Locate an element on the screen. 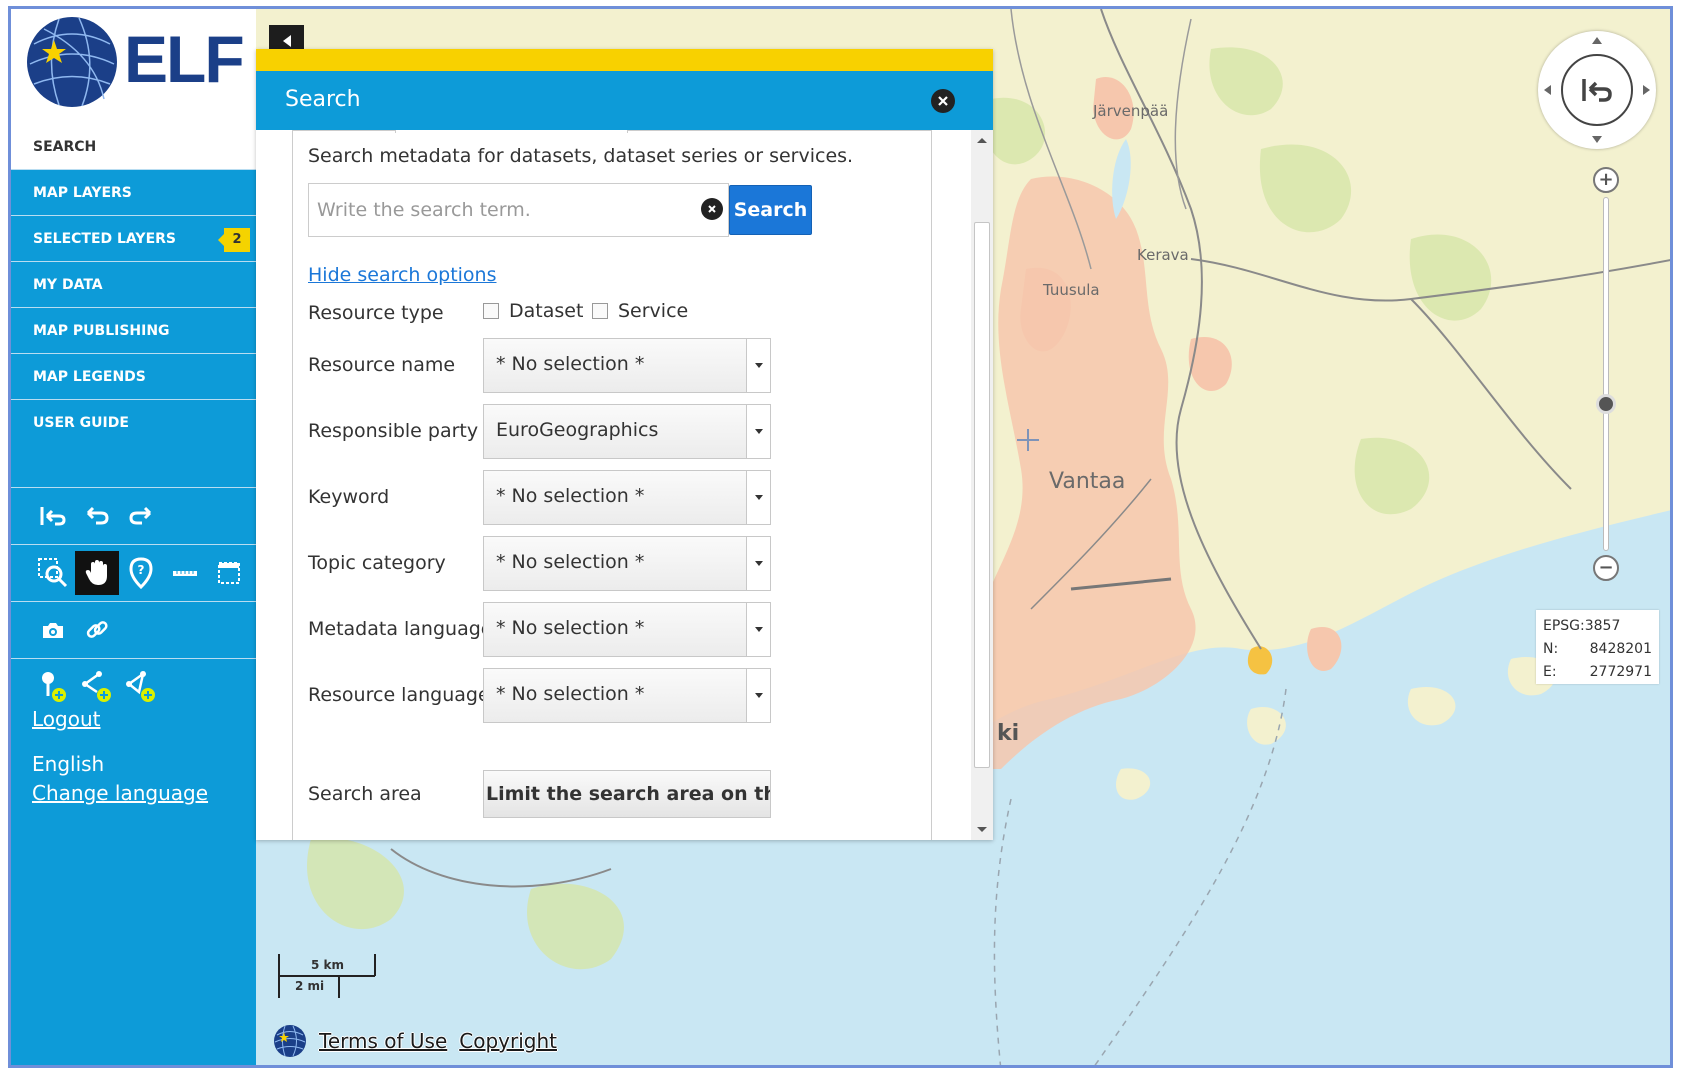 This screenshot has width=1682, height=1069. close-panel-button is located at coordinates (943, 101).